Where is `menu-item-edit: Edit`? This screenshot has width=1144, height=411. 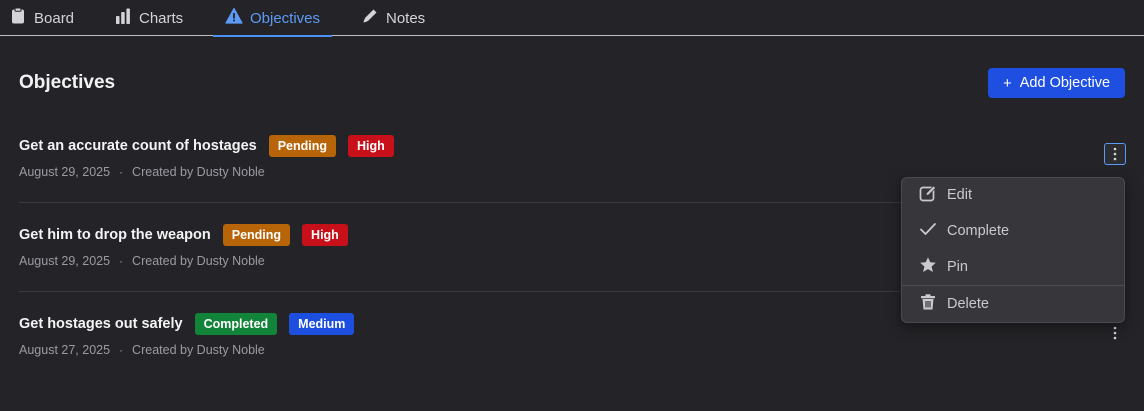
menu-item-edit: Edit is located at coordinates (1013, 195).